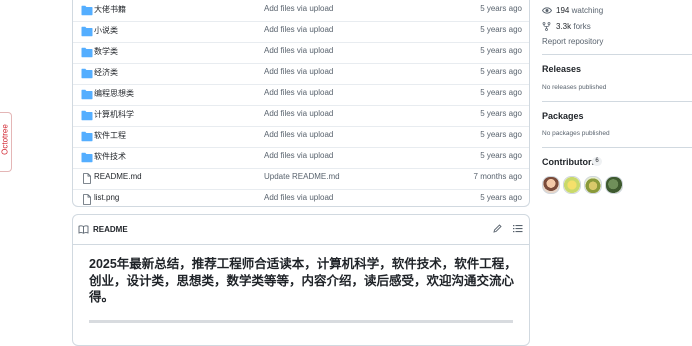  Describe the element at coordinates (582, 26) in the screenshot. I see `forks-label: forks` at that location.